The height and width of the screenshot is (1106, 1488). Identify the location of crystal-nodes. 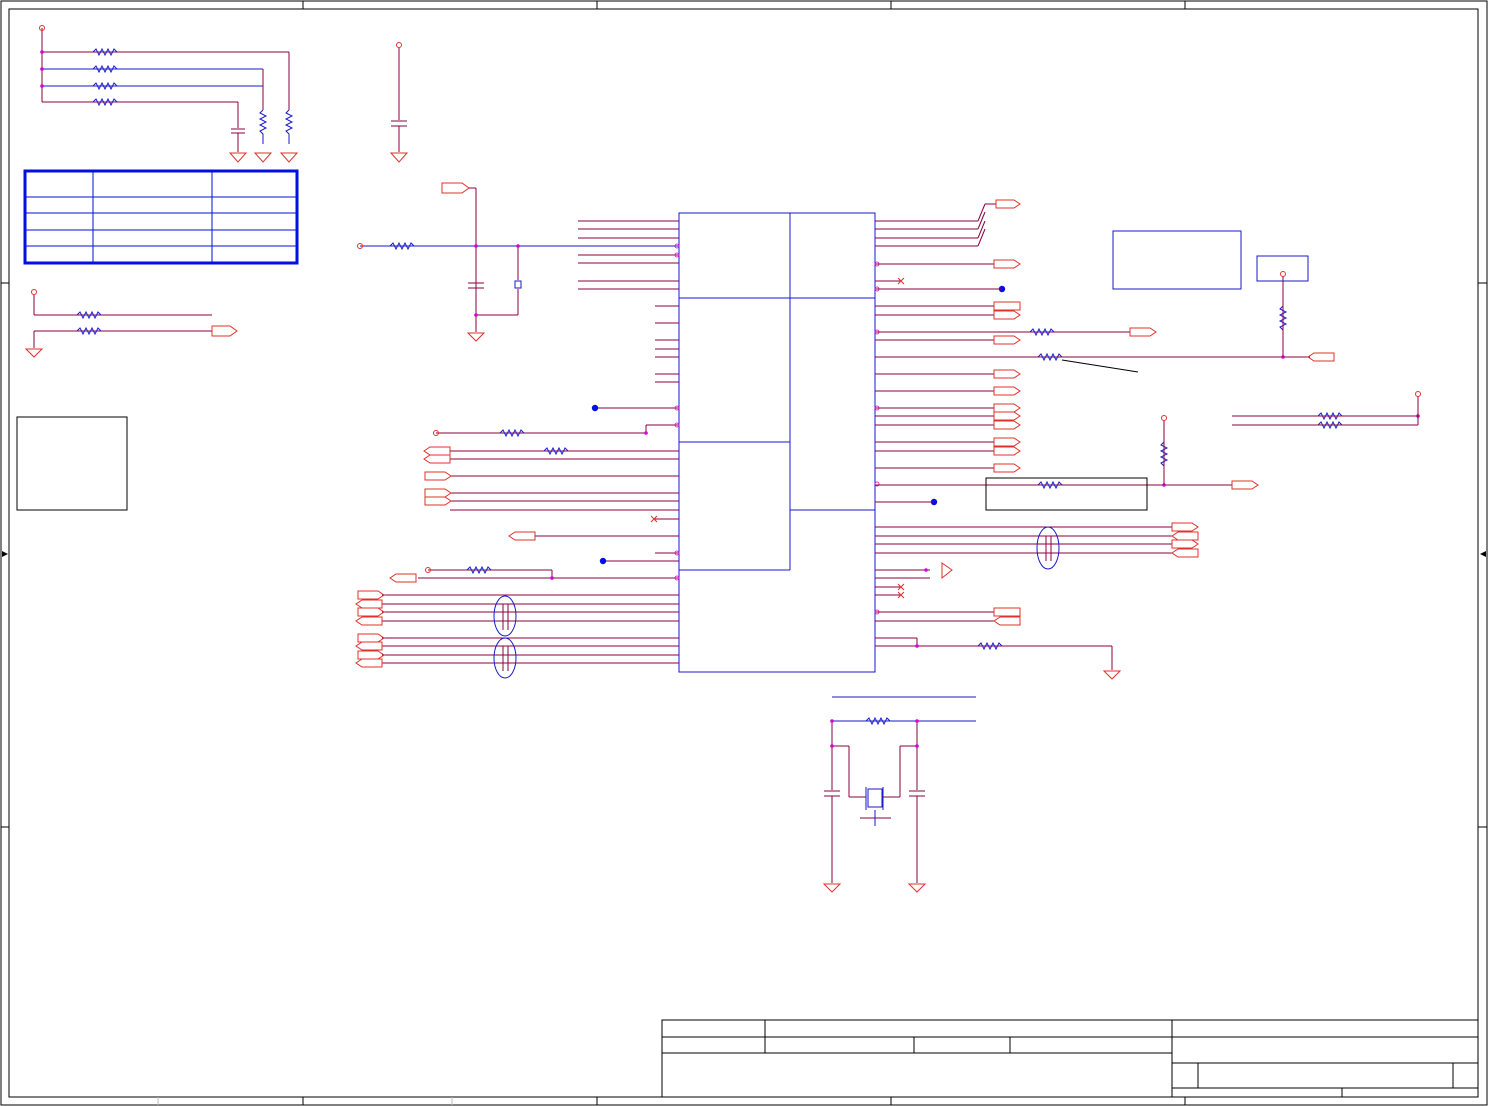
(874, 733).